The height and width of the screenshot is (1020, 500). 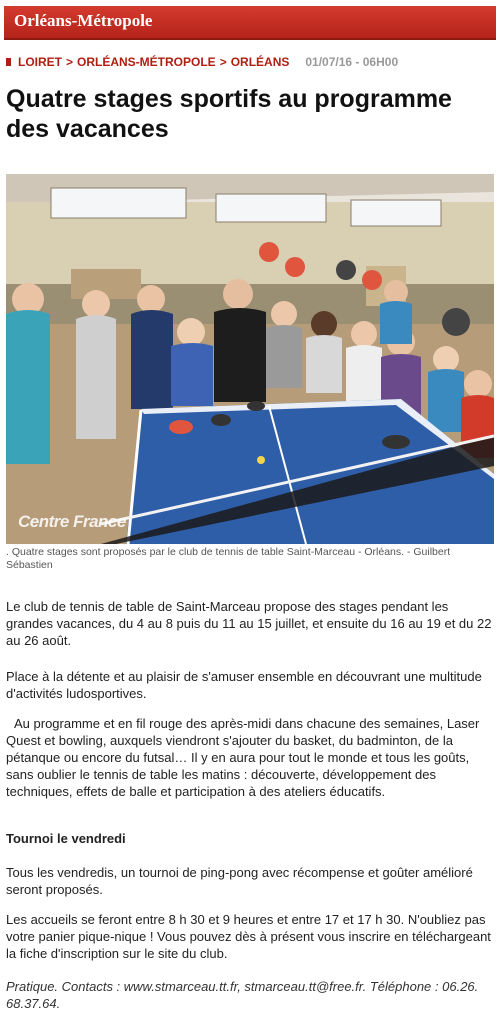 What do you see at coordinates (352, 62) in the screenshot?
I see `publish-date: 01/07/16 - 06H00` at bounding box center [352, 62].